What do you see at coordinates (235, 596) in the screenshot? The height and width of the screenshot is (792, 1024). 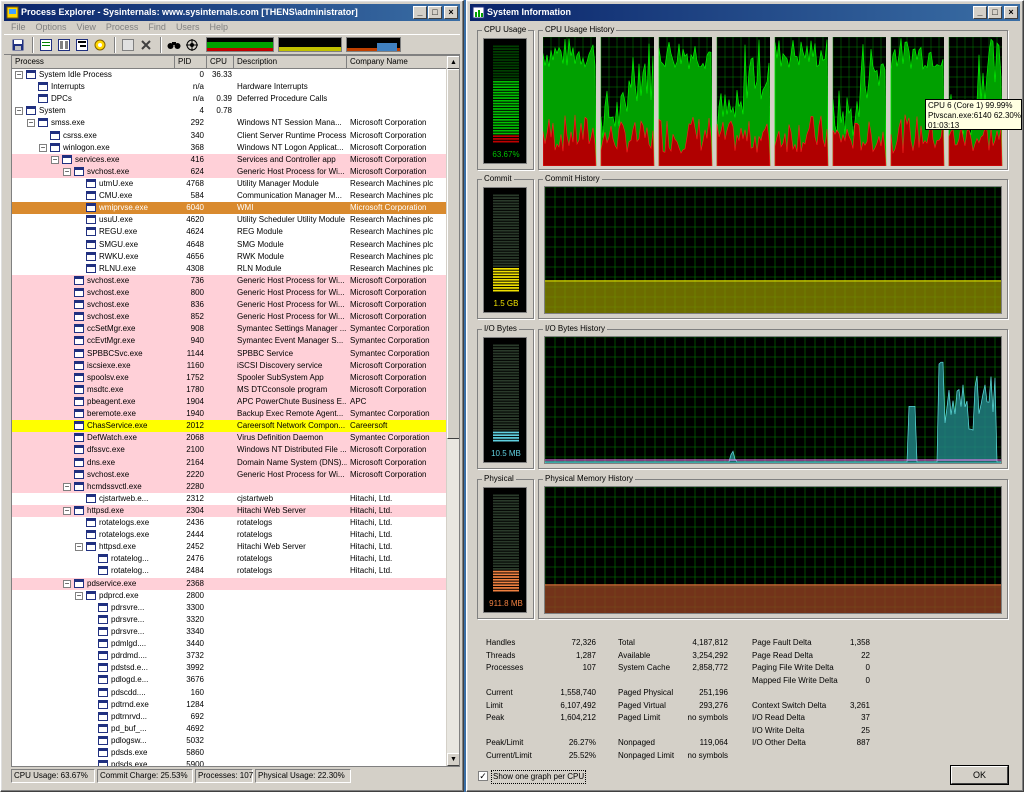 I see `process-row: − pdprcd.exe 2800` at bounding box center [235, 596].